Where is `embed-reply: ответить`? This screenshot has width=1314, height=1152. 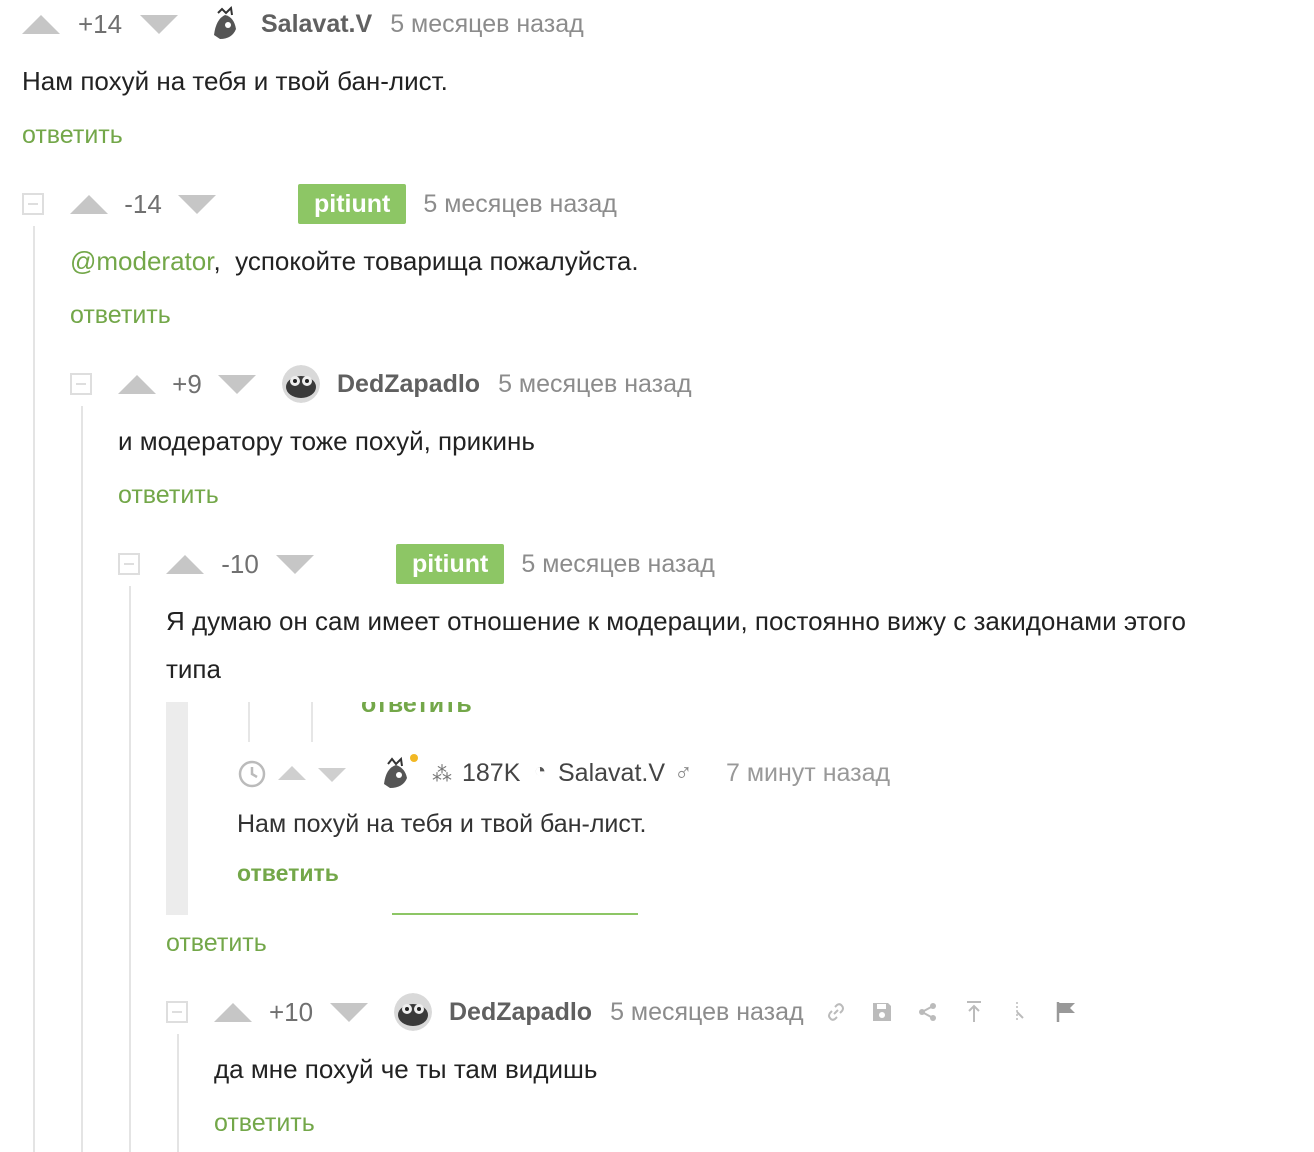
embed-reply: ответить is located at coordinates (288, 873).